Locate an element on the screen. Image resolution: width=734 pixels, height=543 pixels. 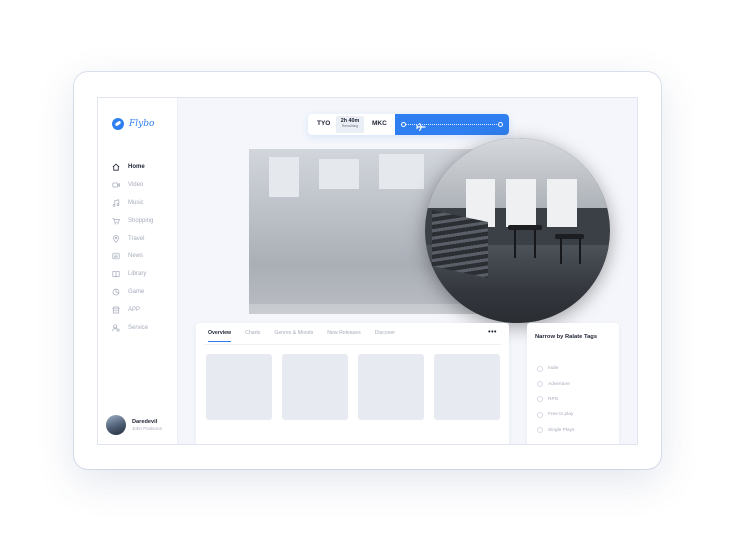
flight-origin: TYO is located at coordinates (324, 123).